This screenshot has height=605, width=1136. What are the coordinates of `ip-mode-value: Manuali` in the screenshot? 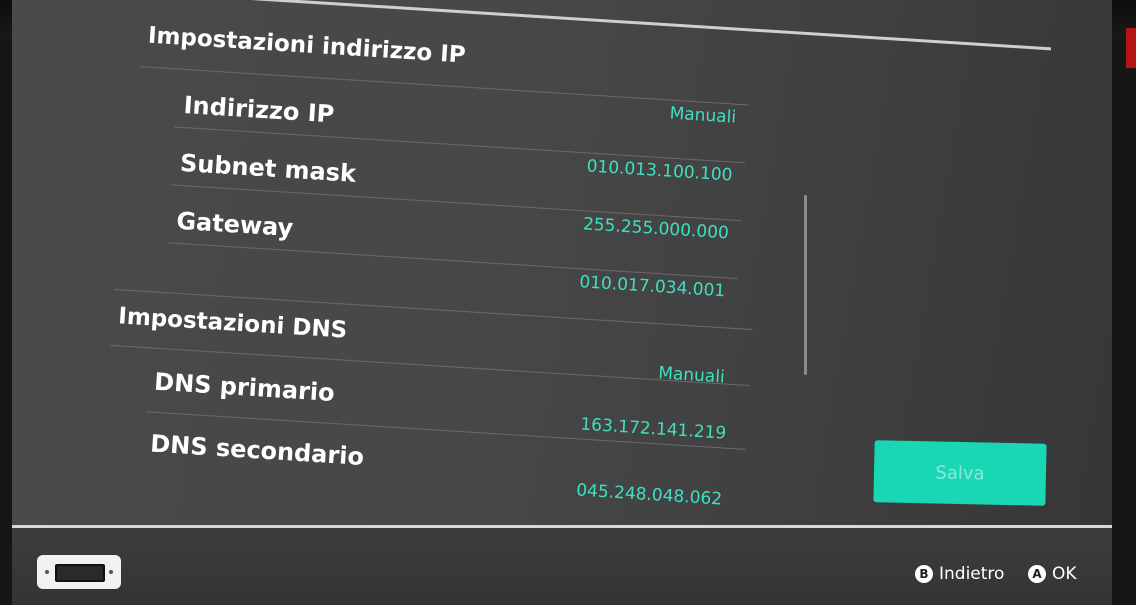 It's located at (696, 115).